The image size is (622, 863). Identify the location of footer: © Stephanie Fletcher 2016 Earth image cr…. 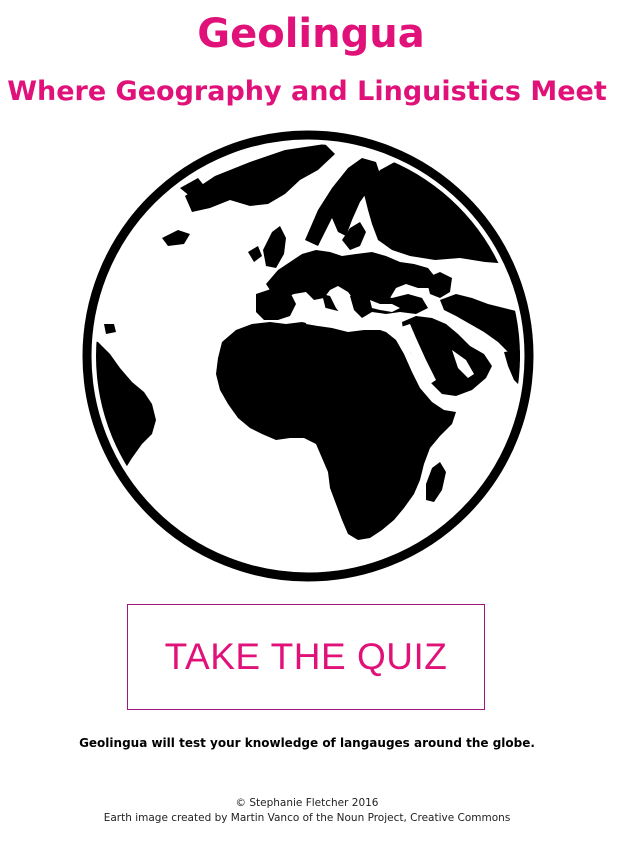
(307, 811).